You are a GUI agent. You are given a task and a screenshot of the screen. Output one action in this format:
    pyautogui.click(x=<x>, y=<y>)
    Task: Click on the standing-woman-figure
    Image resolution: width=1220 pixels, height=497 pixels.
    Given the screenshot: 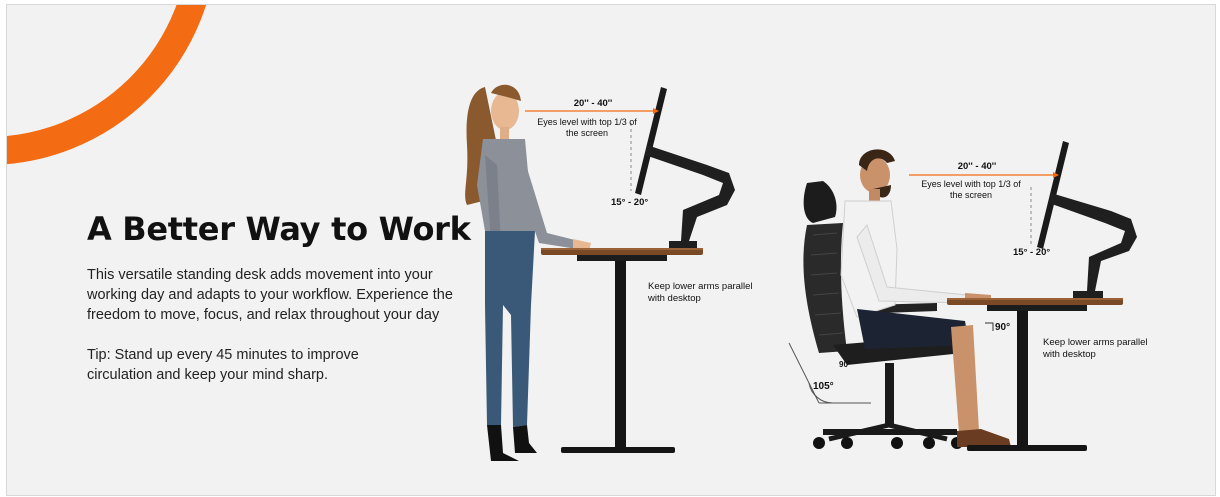 What is the action you would take?
    pyautogui.click(x=528, y=272)
    